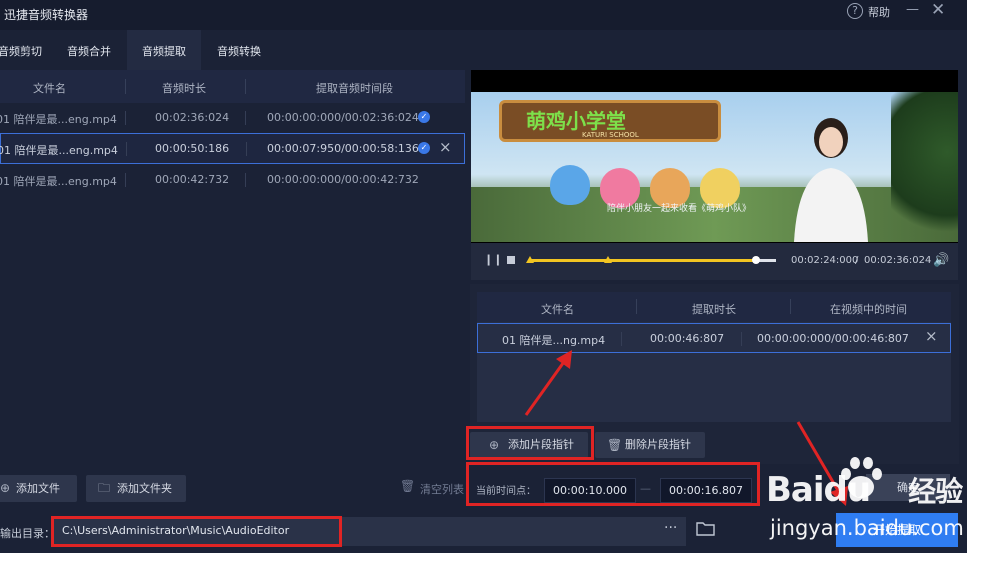  I want to click on output-dir-label: 输出目录：, so click(27, 533).